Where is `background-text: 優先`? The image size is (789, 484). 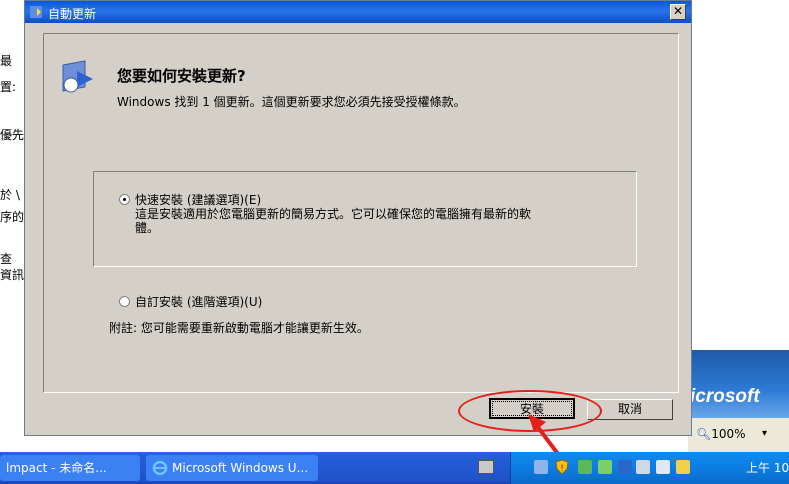
background-text: 優先 is located at coordinates (12, 135).